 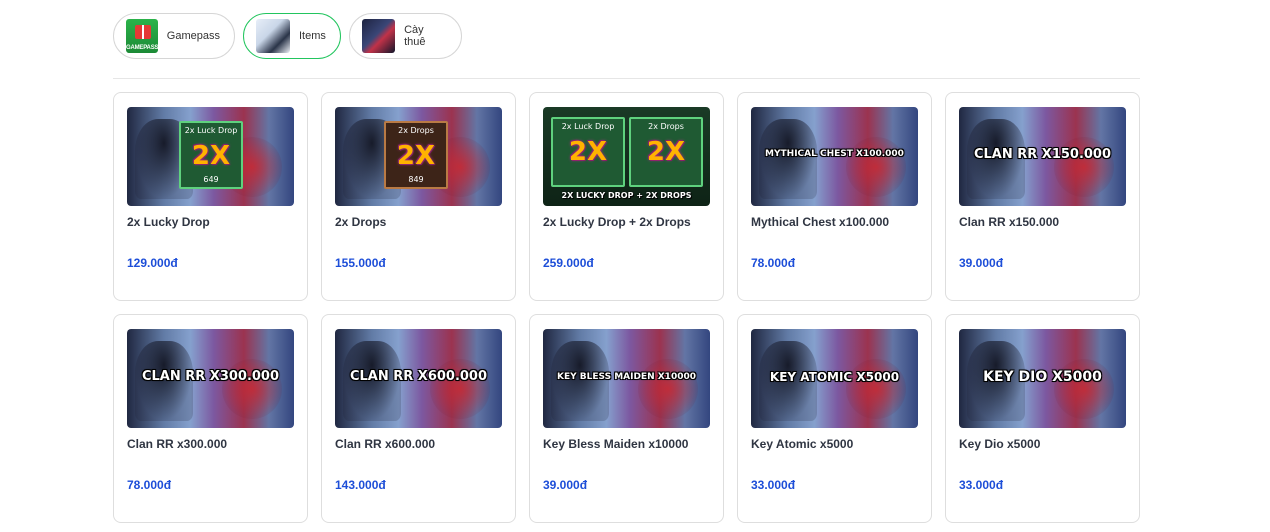 I want to click on gamepass-thumbnail: GAMEPASS, so click(x=142, y=36).